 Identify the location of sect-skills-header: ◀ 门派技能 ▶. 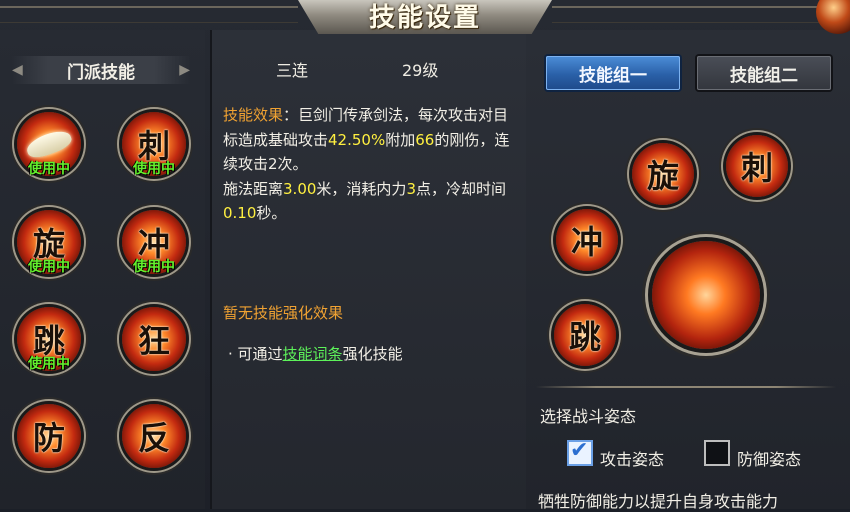
(101, 70).